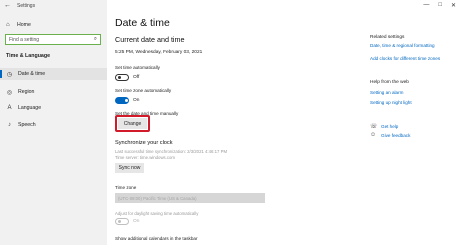 The width and height of the screenshot is (460, 245). Describe the element at coordinates (386, 92) in the screenshot. I see `setting-alarm-link: Setting an alarm` at that location.